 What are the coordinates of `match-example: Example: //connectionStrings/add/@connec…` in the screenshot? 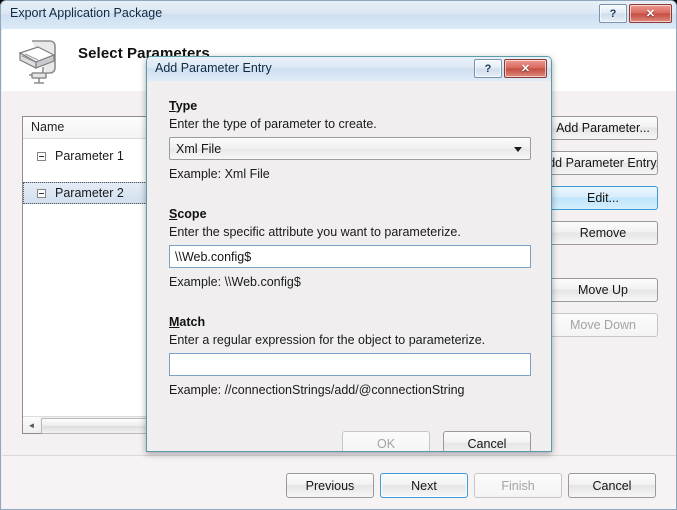 It's located at (317, 390).